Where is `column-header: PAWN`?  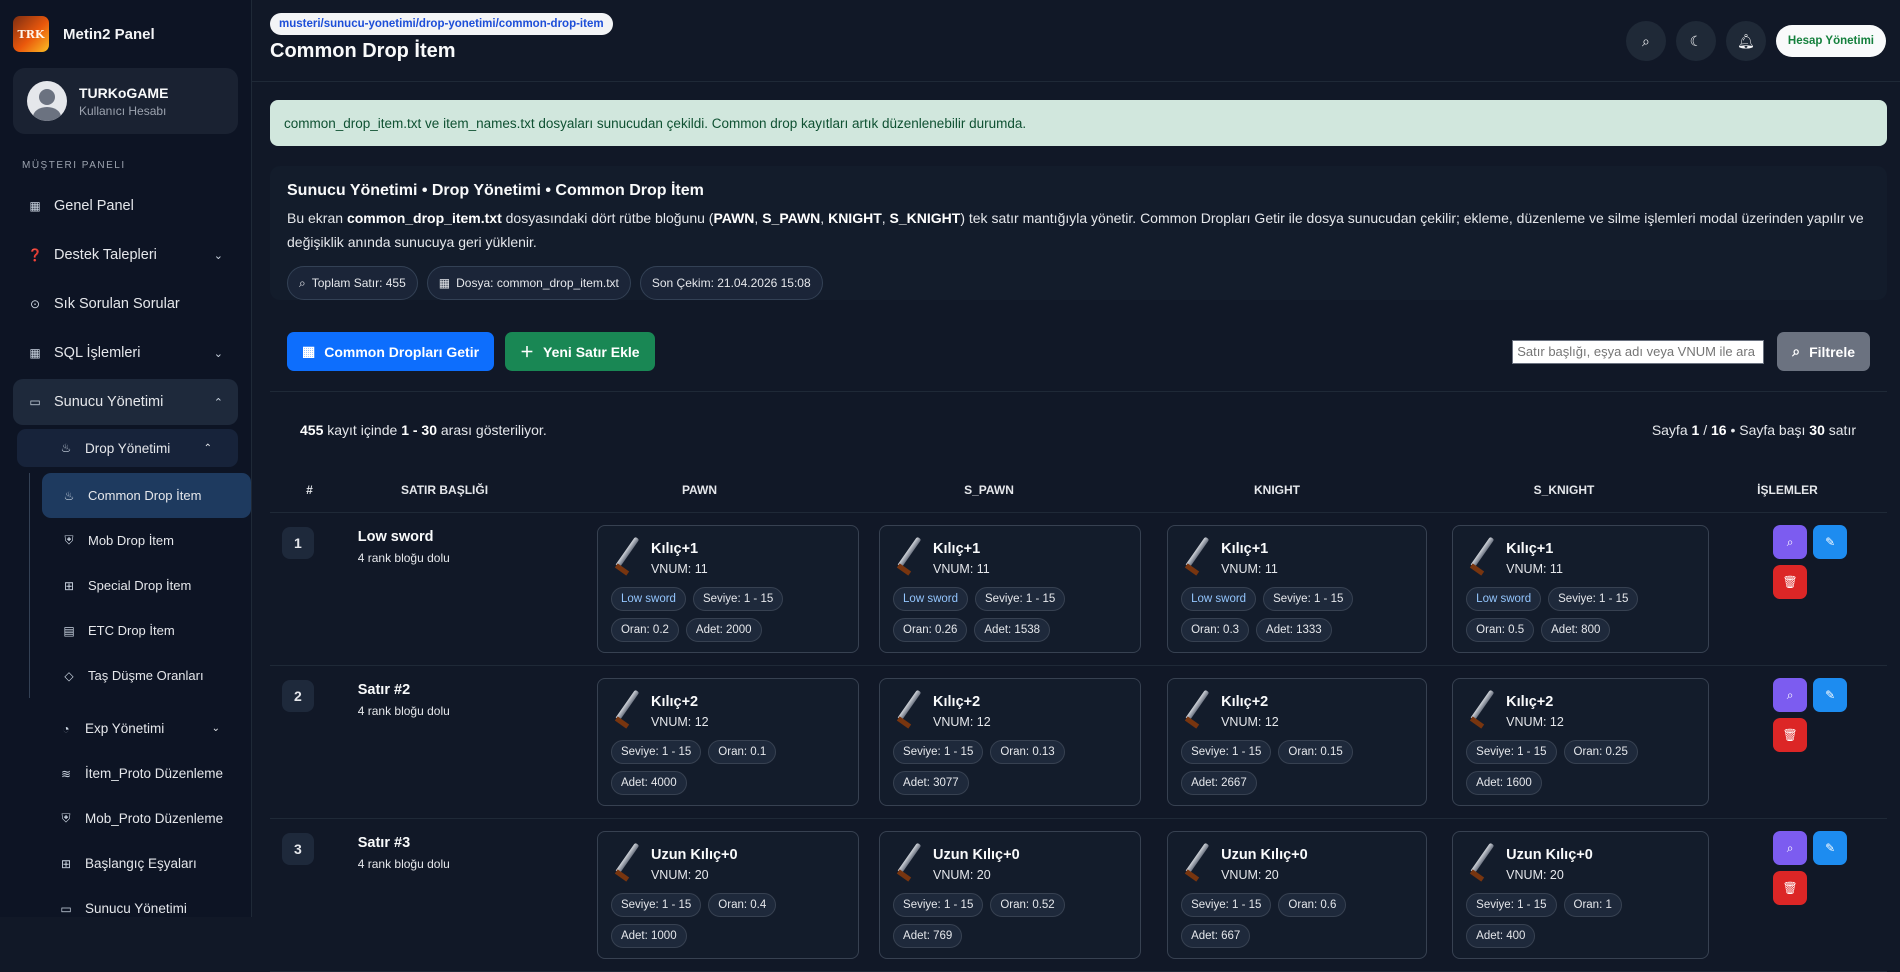 column-header: PAWN is located at coordinates (699, 489).